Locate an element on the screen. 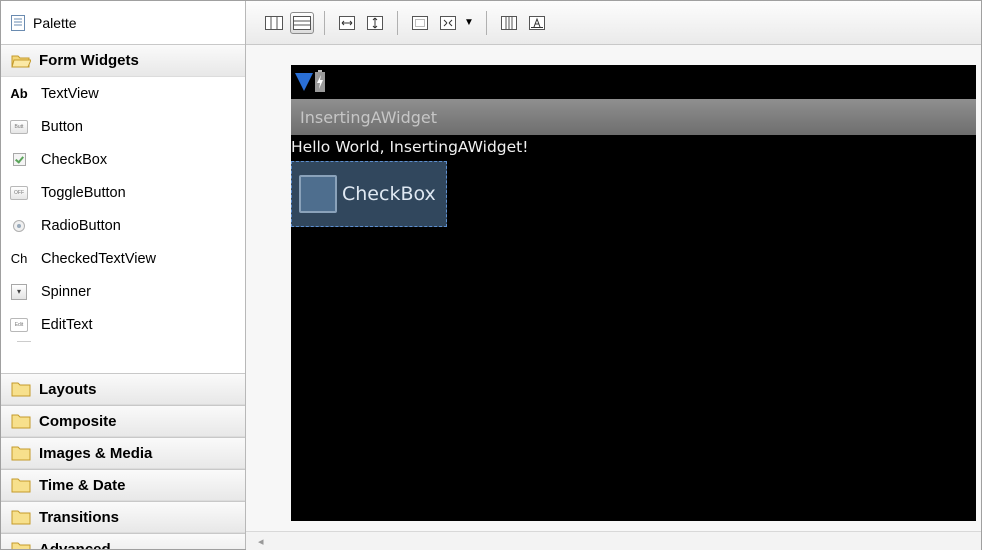  horizontal-scrollbar: ◂ is located at coordinates (613, 540).